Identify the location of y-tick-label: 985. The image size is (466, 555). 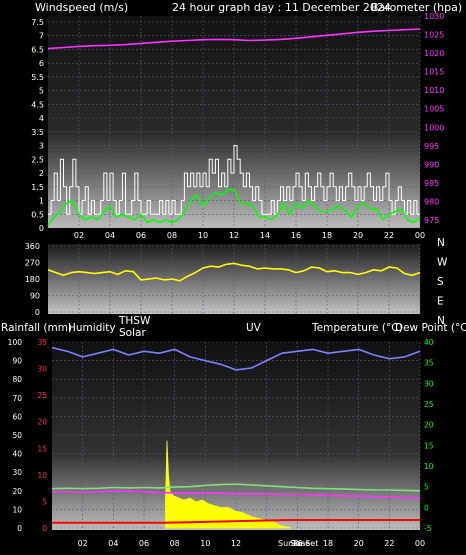
(431, 183).